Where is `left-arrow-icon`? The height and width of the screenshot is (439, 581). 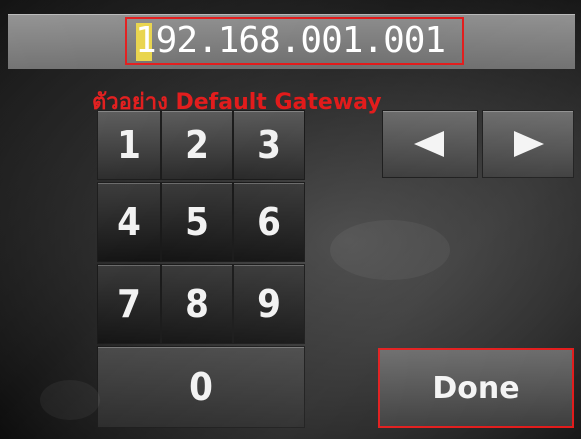
left-arrow-icon is located at coordinates (429, 144).